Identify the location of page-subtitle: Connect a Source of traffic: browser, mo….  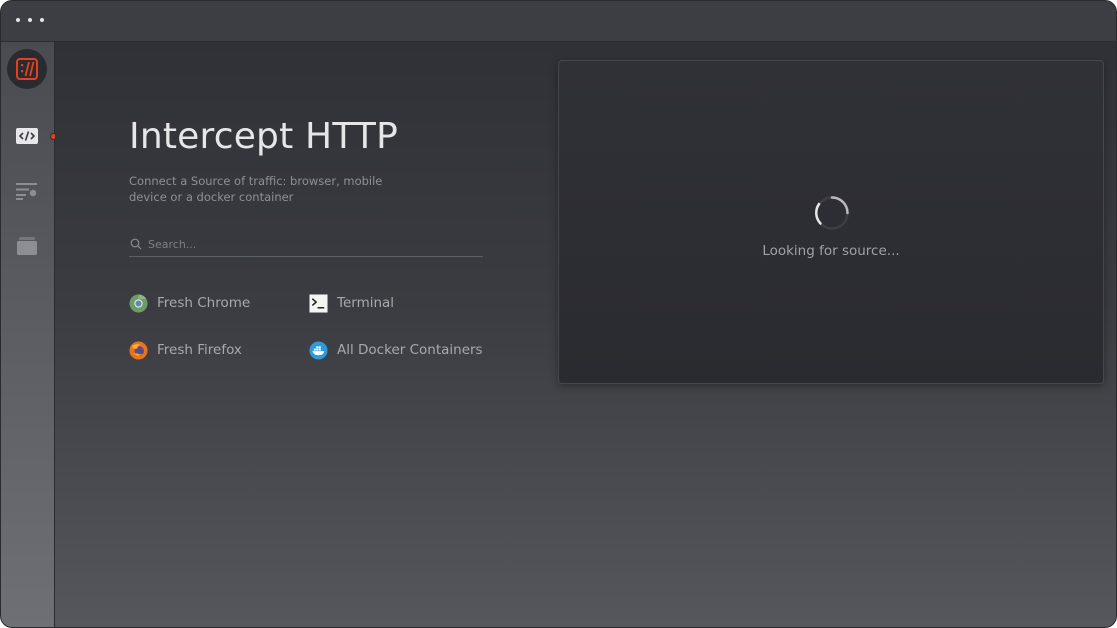
(256, 189).